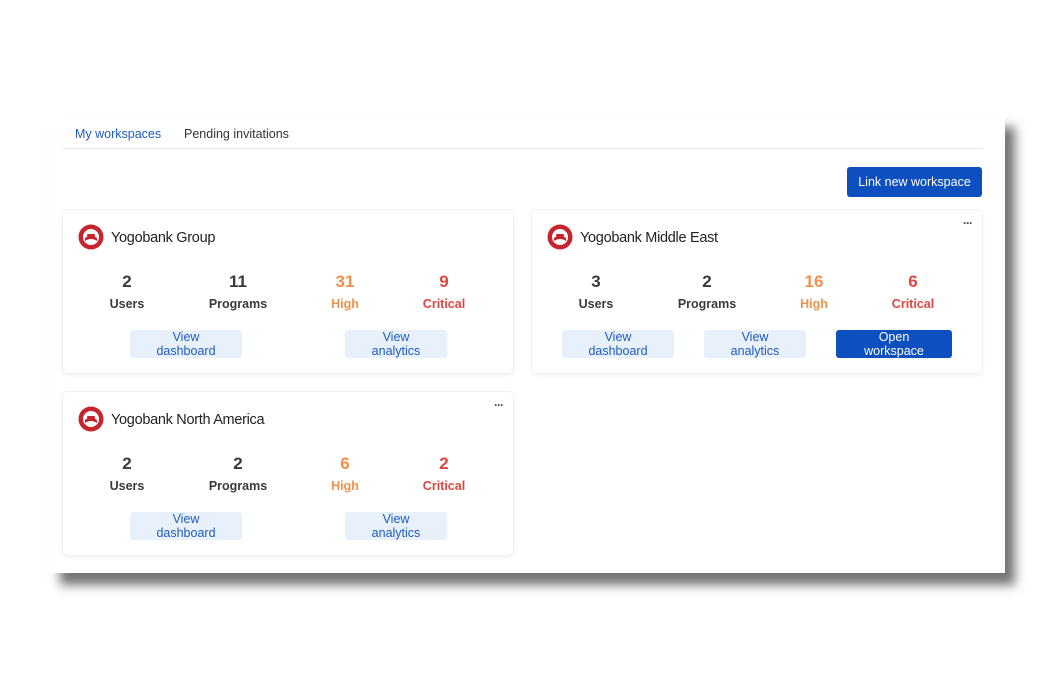 Image resolution: width=1040 pixels, height=680 pixels. What do you see at coordinates (444, 473) in the screenshot?
I see `critical-stat: 2 Critical` at bounding box center [444, 473].